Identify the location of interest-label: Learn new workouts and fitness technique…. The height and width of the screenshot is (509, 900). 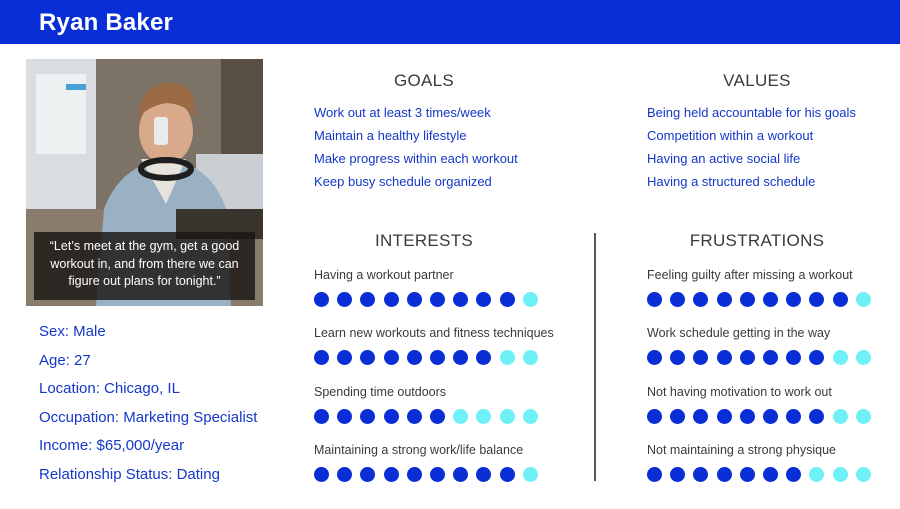
(434, 333).